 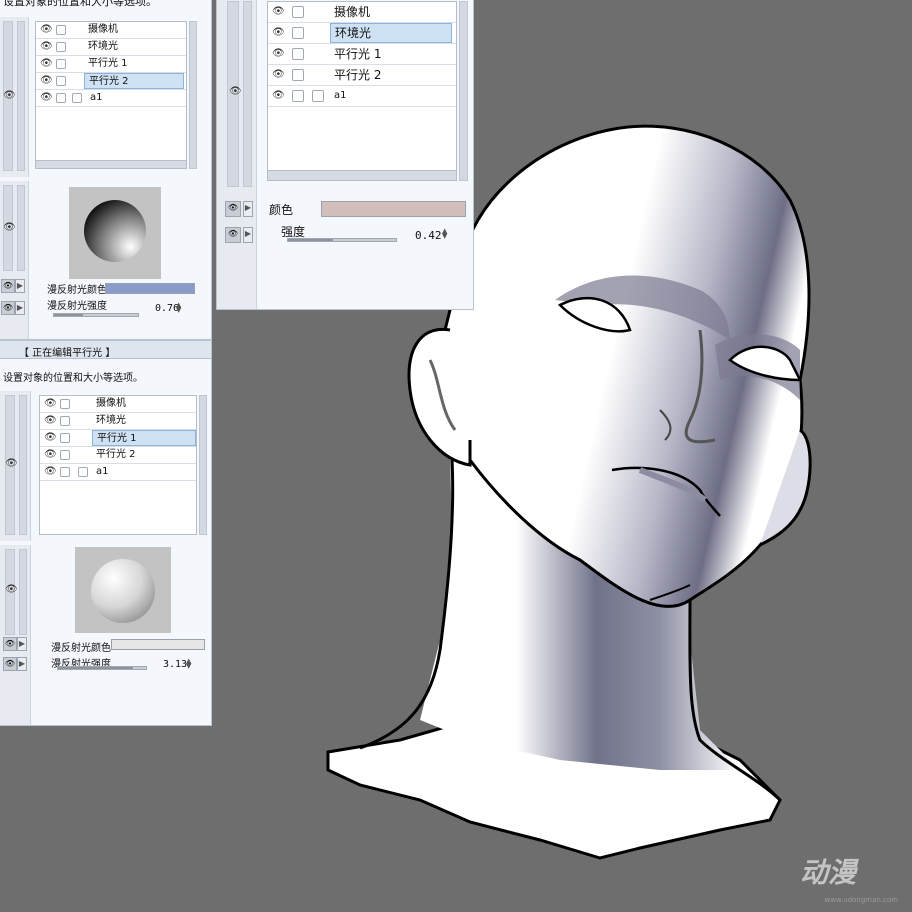 What do you see at coordinates (829, 872) in the screenshot?
I see `watermark-logo-graphic: 动漫` at bounding box center [829, 872].